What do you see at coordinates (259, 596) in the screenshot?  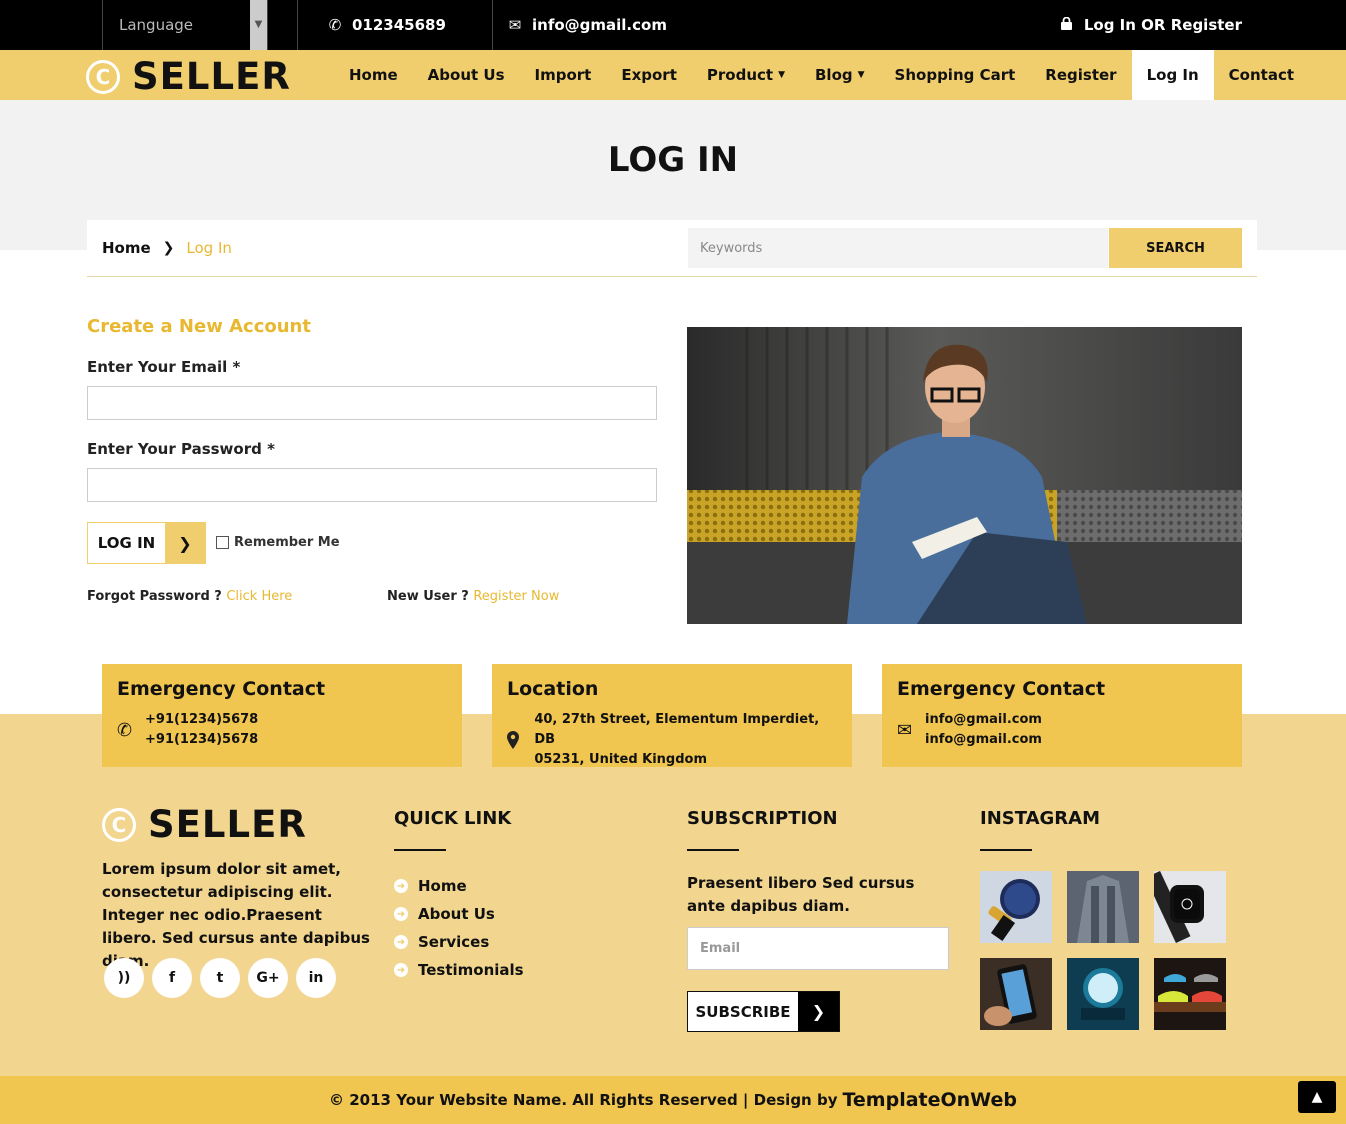 I see `forgot-password-link: Click Here` at bounding box center [259, 596].